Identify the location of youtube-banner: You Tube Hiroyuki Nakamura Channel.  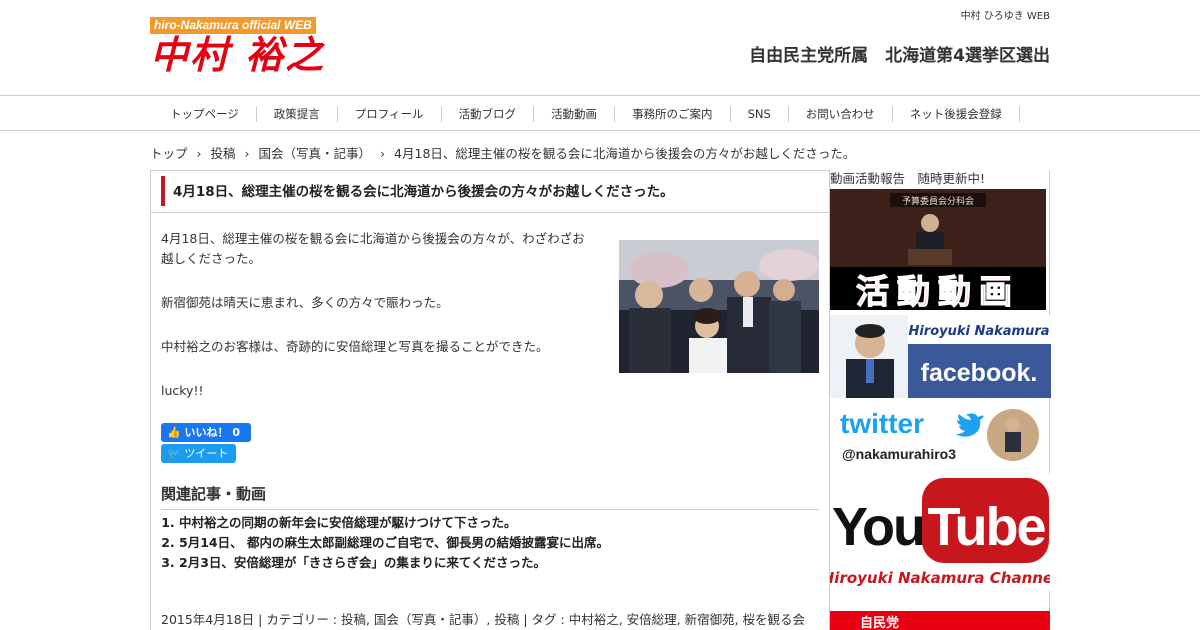
(940, 532).